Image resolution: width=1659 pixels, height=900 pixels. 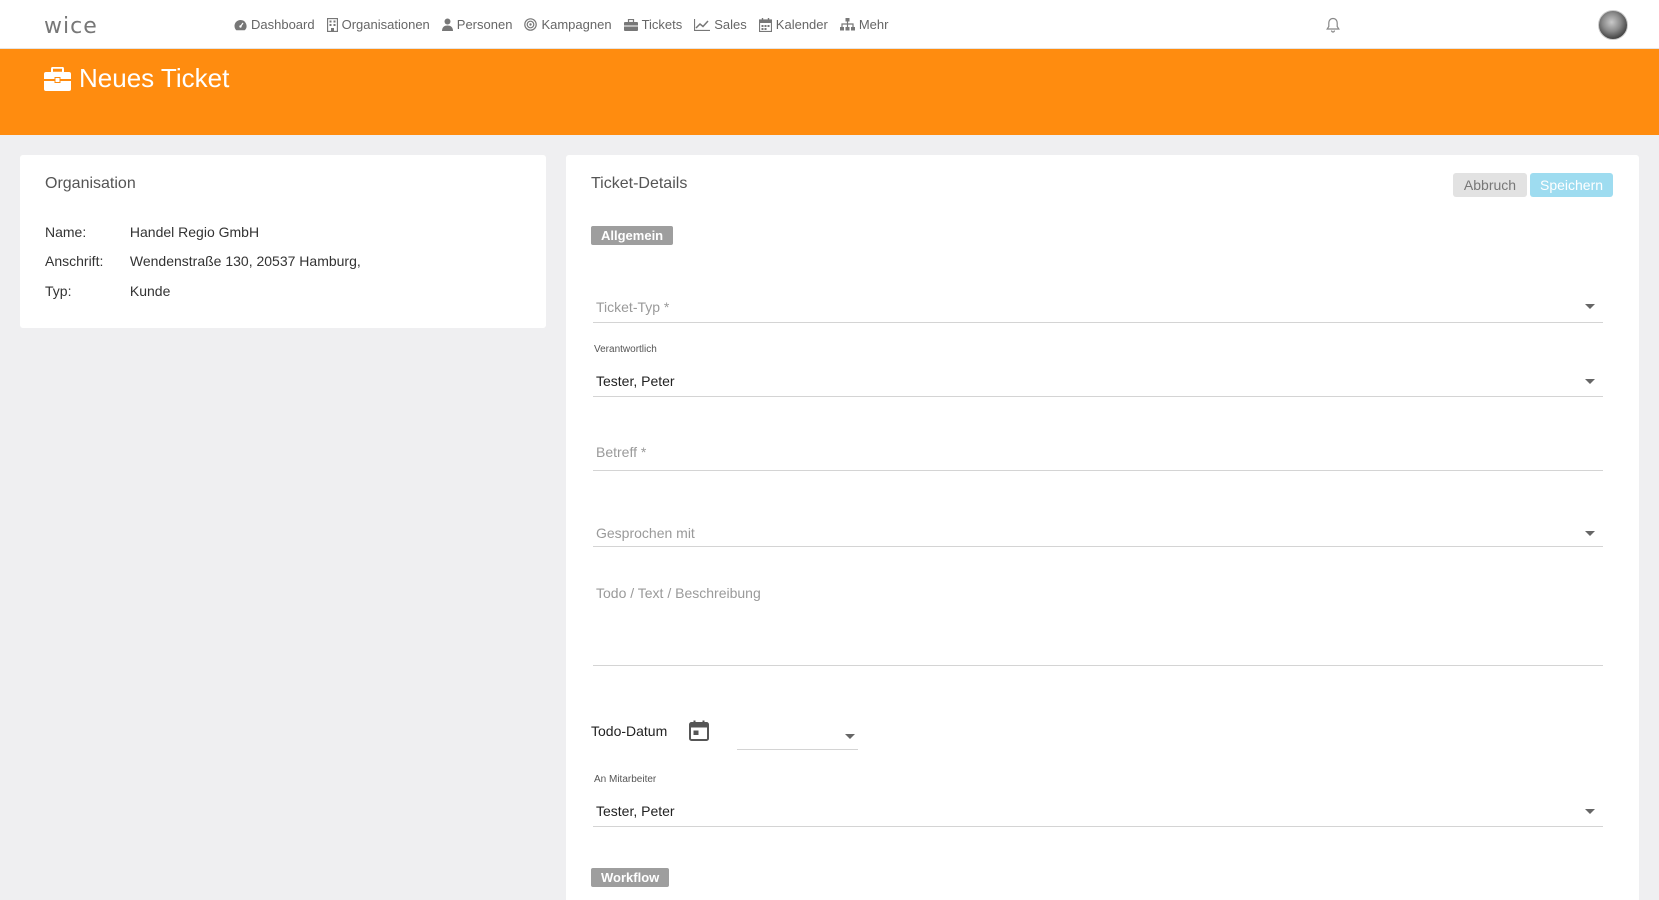 I want to click on ticket-type-select: Ticket-Typ *, so click(x=1098, y=301).